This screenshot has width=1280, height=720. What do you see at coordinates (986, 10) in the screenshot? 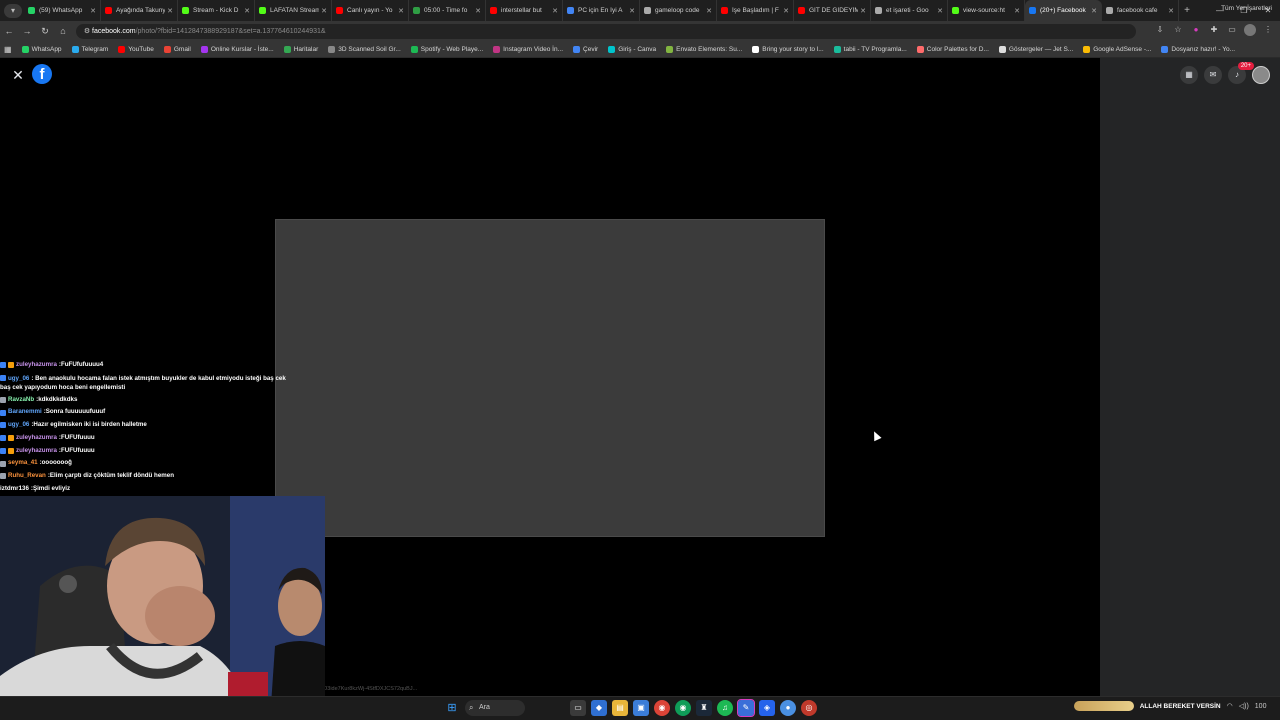
I see `browser-tab: view-source:ht ✕` at bounding box center [986, 10].